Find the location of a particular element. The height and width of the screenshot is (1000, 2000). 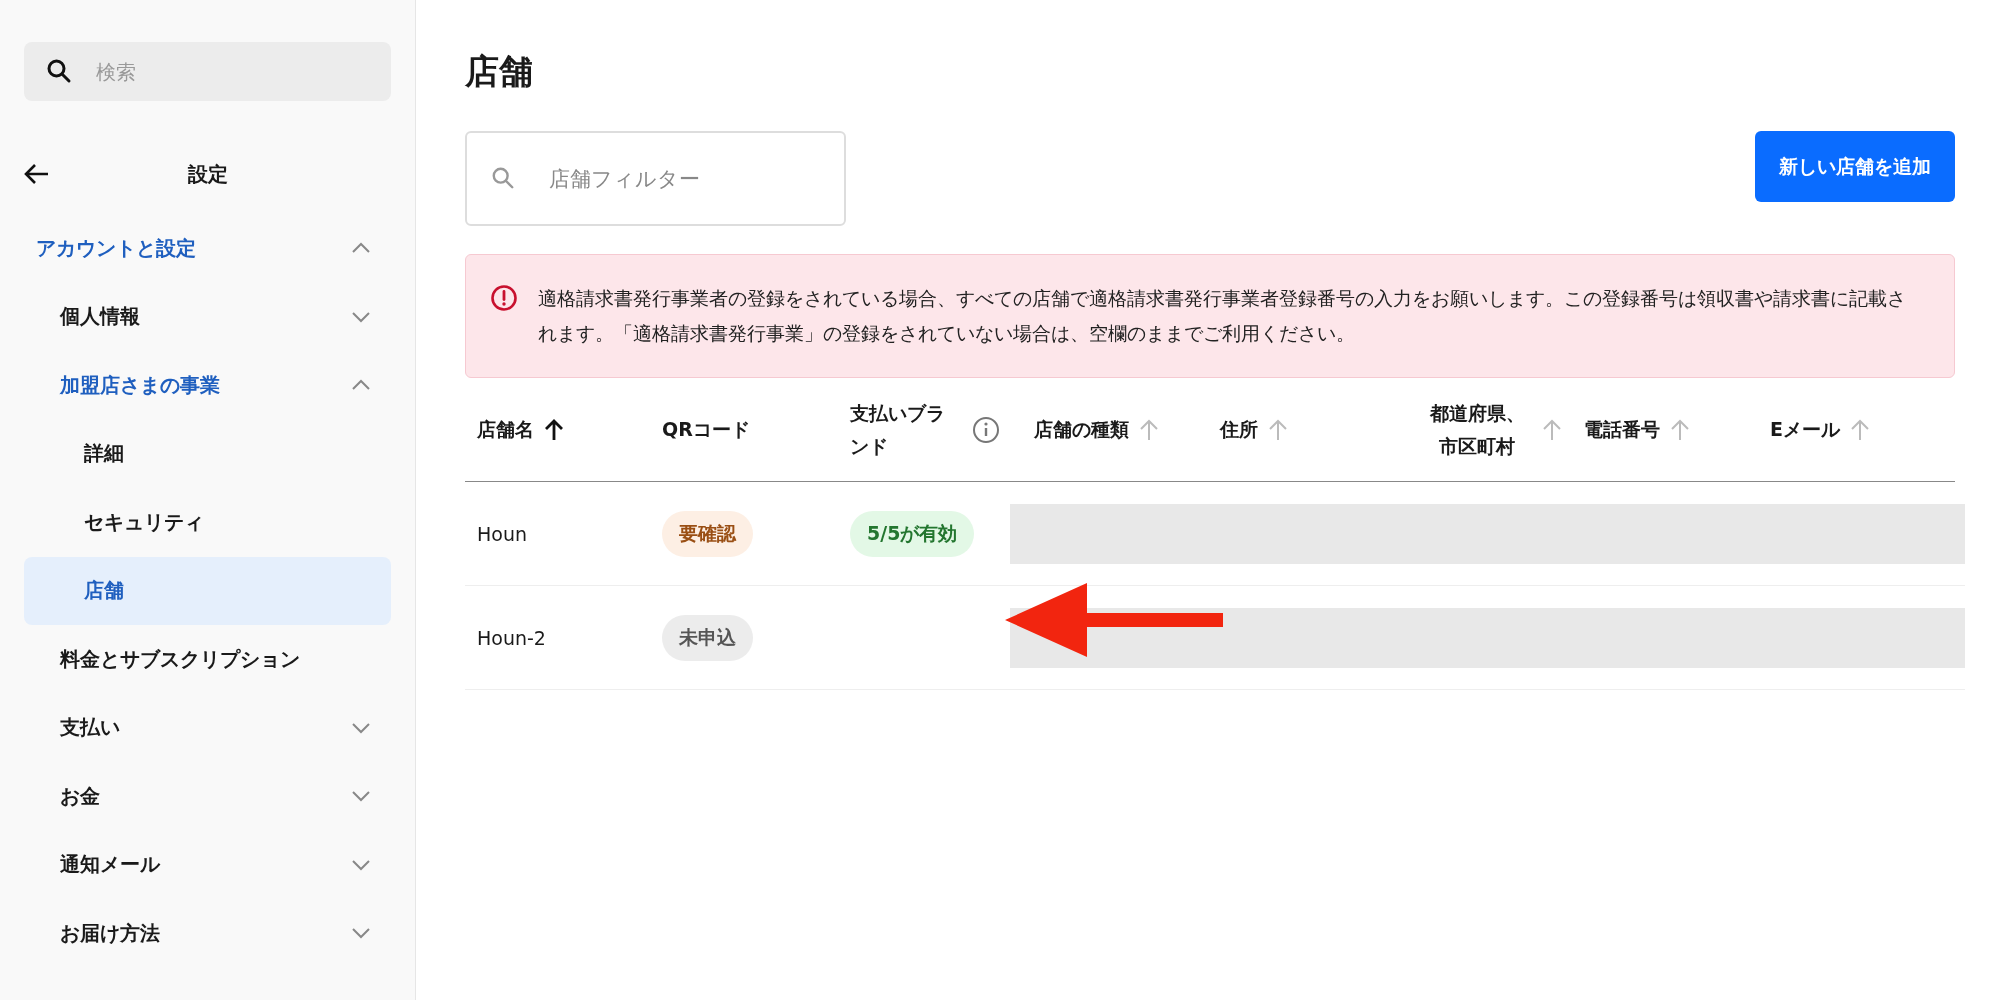

sidebar-item: お届け方法 is located at coordinates (207, 933).